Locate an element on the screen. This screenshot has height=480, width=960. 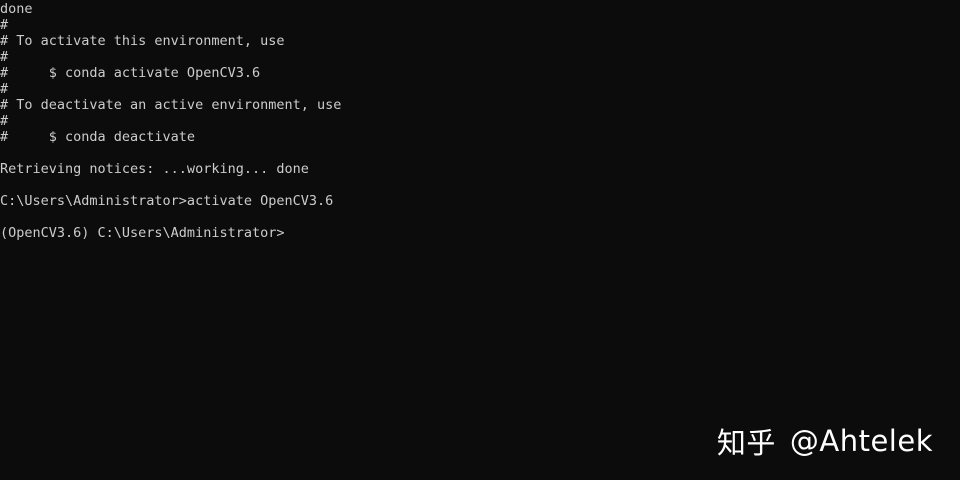
watermark-brand: 知乎 is located at coordinates (746, 443).